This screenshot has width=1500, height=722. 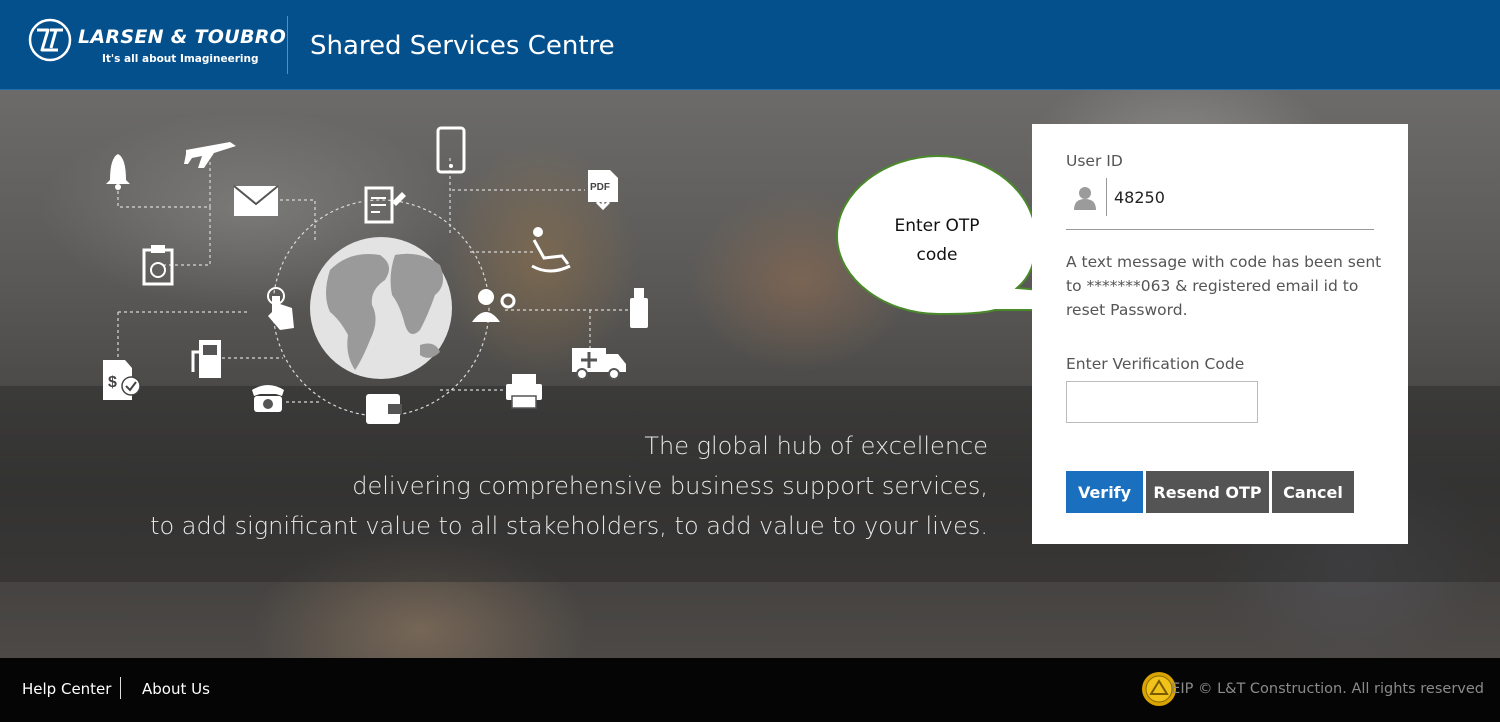 I want to click on user-id-separator, so click(x=1106, y=197).